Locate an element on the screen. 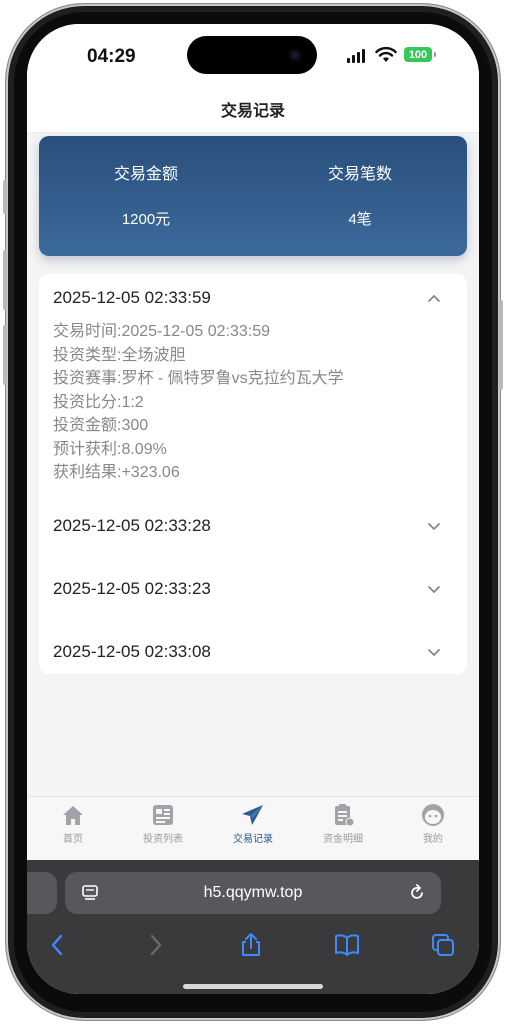 This screenshot has width=506, height=1024. dynamic-island is located at coordinates (252, 55).